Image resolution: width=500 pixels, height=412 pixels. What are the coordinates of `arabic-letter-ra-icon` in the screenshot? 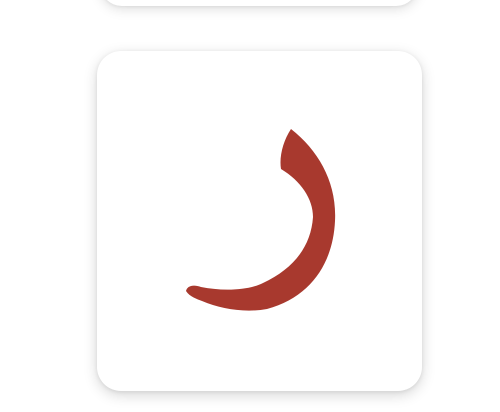 It's located at (261, 220).